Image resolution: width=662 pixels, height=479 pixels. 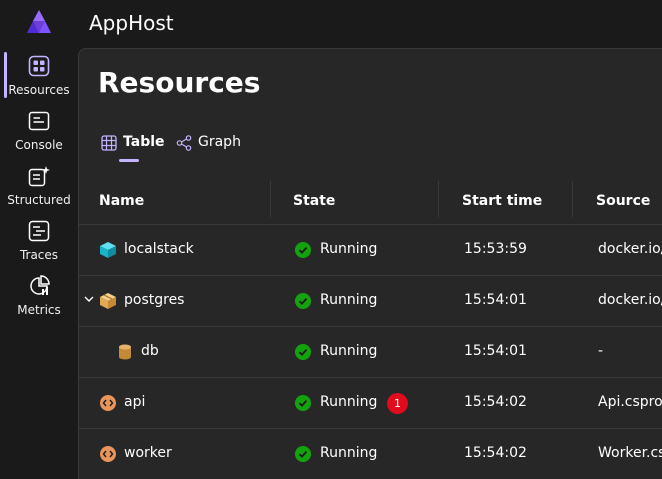 What do you see at coordinates (108, 250) in the screenshot?
I see `container-icon` at bounding box center [108, 250].